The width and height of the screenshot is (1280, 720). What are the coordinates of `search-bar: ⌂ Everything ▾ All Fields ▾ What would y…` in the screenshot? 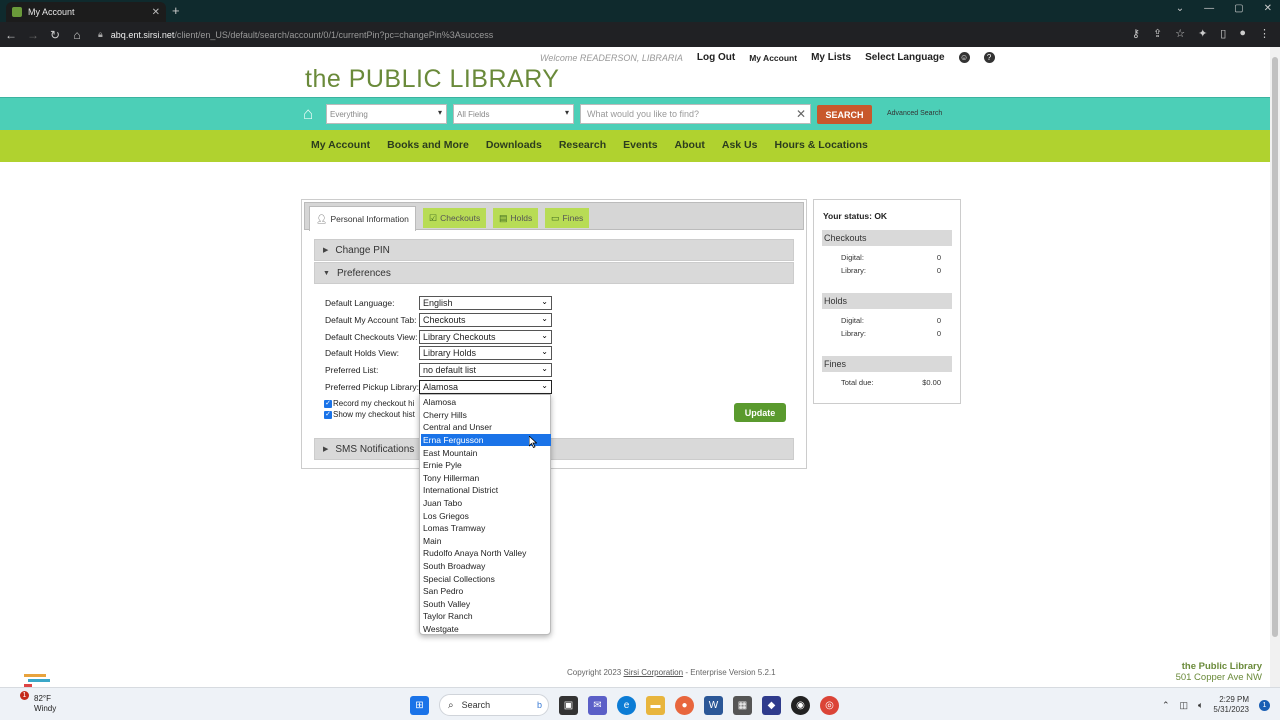 It's located at (635, 113).